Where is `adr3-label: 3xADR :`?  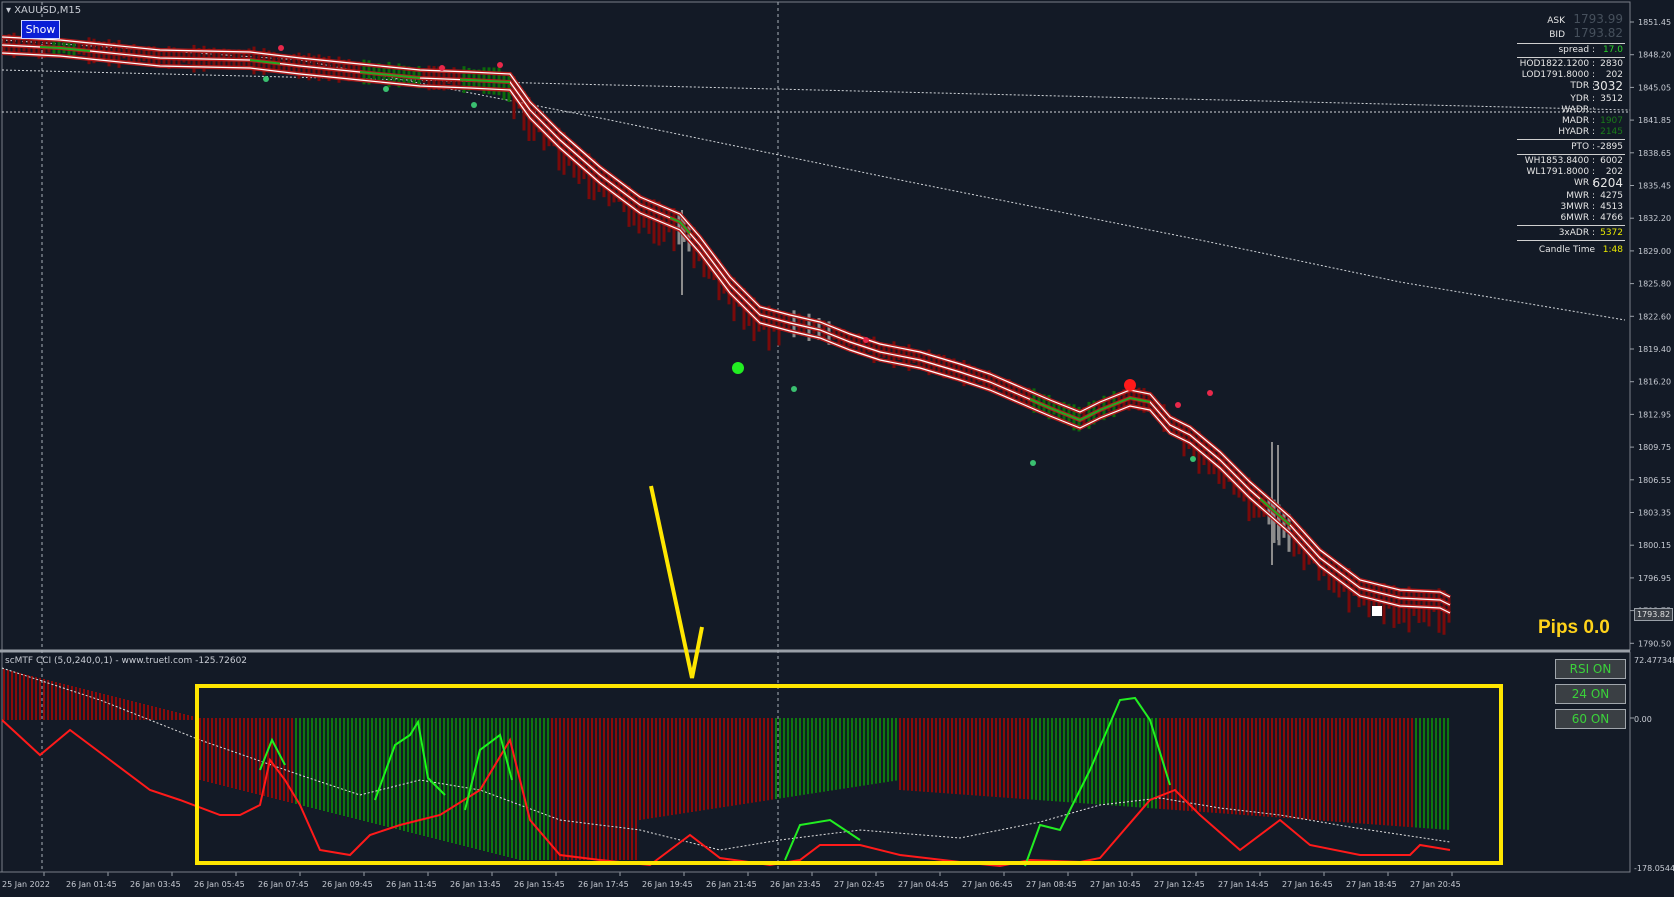
adr3-label: 3xADR : is located at coordinates (1576, 233).